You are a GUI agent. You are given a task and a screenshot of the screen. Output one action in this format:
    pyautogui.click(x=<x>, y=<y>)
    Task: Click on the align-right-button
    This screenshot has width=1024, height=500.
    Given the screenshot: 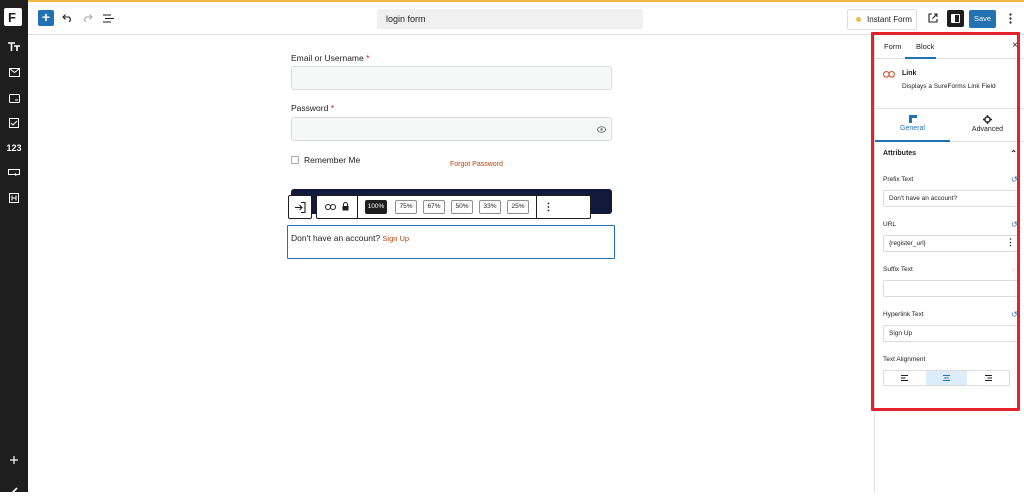 What is the action you would take?
    pyautogui.click(x=988, y=378)
    